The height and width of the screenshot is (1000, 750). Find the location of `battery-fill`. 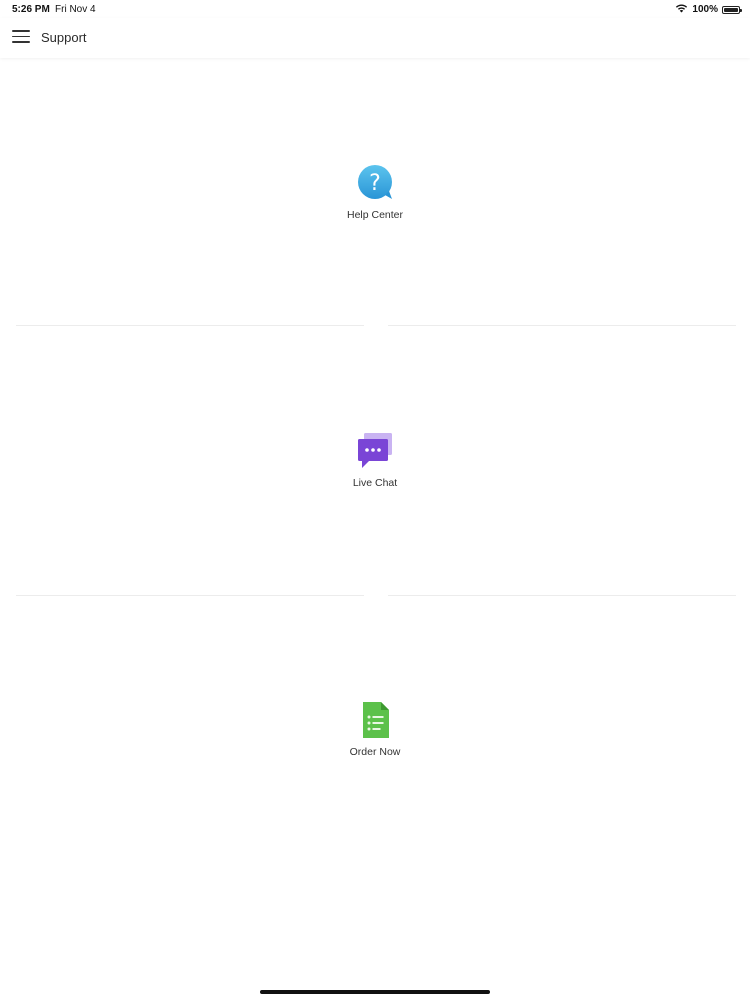

battery-fill is located at coordinates (731, 9).